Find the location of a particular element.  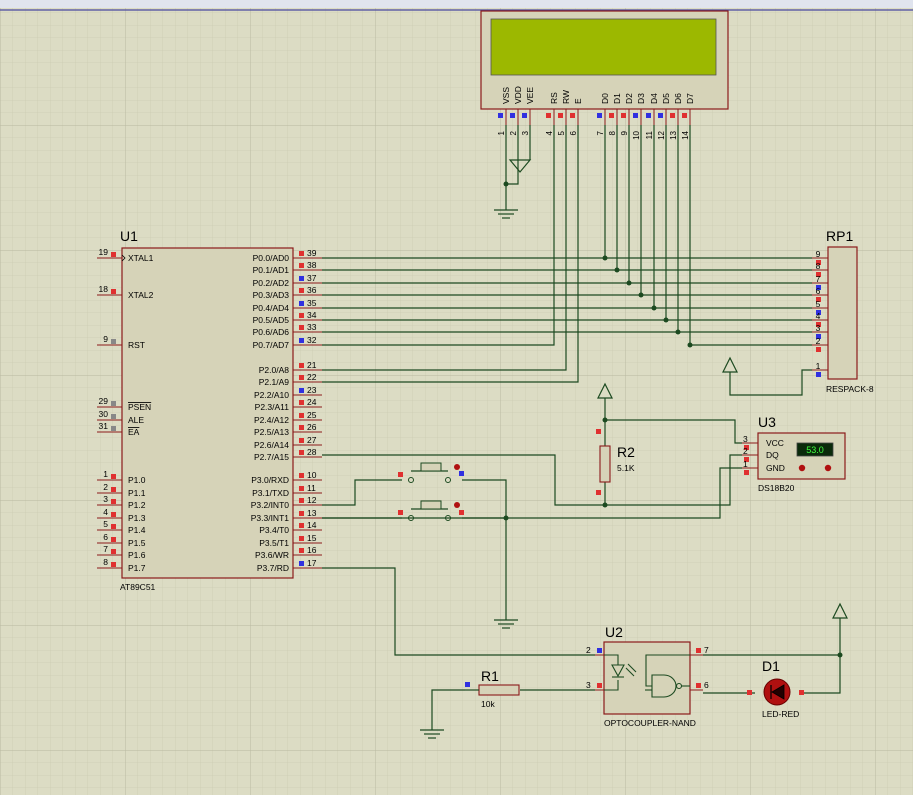

pin-label: P1.5 is located at coordinates (137, 543).